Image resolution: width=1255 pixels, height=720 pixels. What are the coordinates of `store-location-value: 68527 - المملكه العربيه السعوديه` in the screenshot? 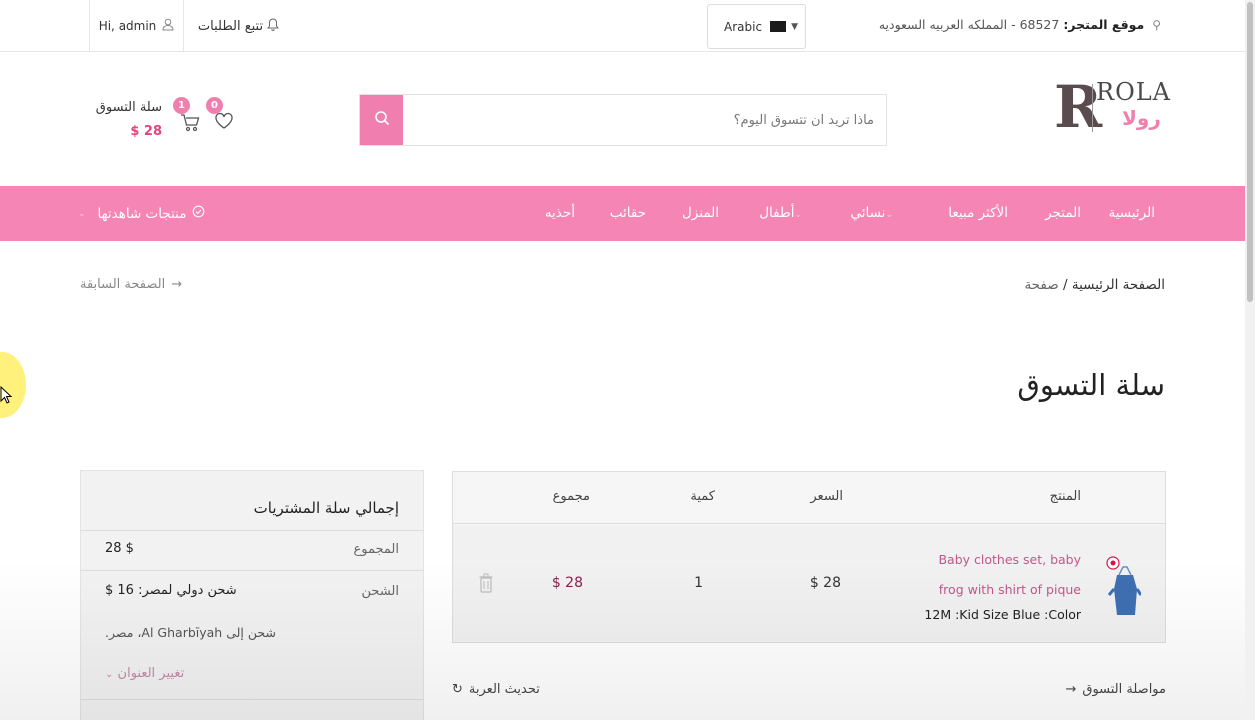 It's located at (969, 24).